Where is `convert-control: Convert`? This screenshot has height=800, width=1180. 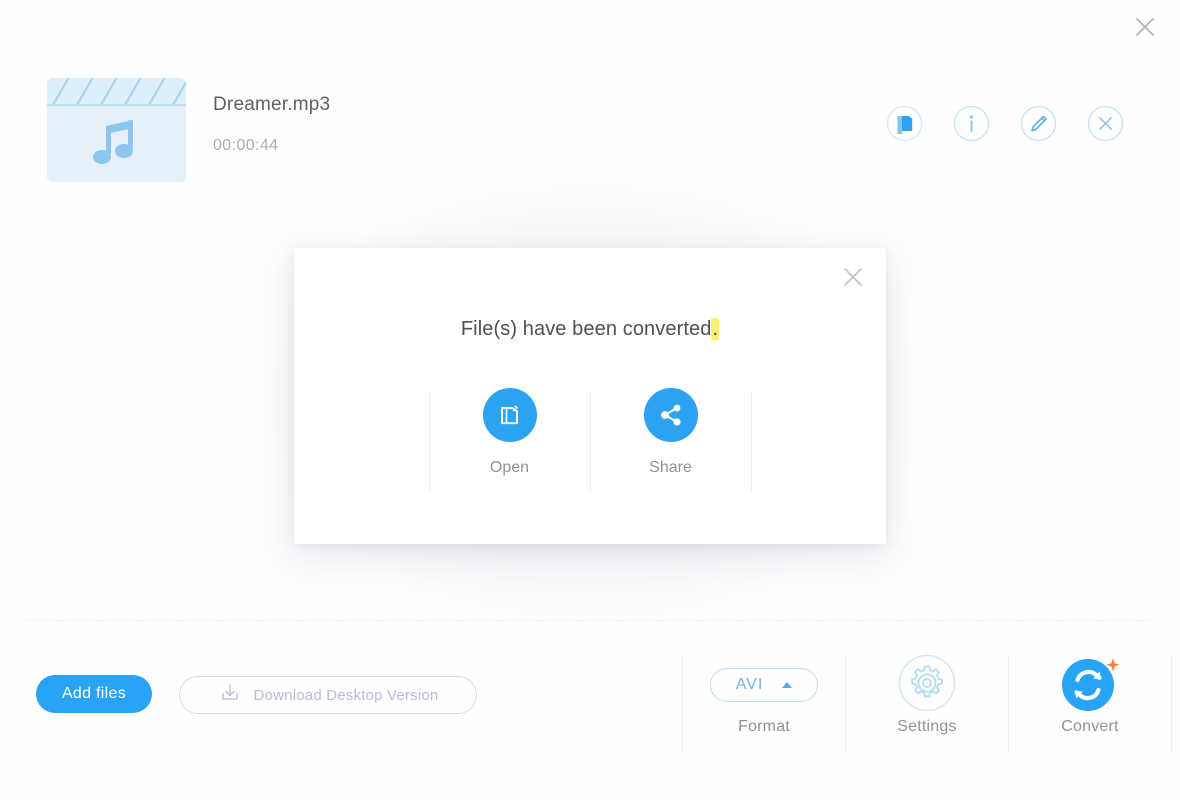
convert-control: Convert is located at coordinates (1090, 710).